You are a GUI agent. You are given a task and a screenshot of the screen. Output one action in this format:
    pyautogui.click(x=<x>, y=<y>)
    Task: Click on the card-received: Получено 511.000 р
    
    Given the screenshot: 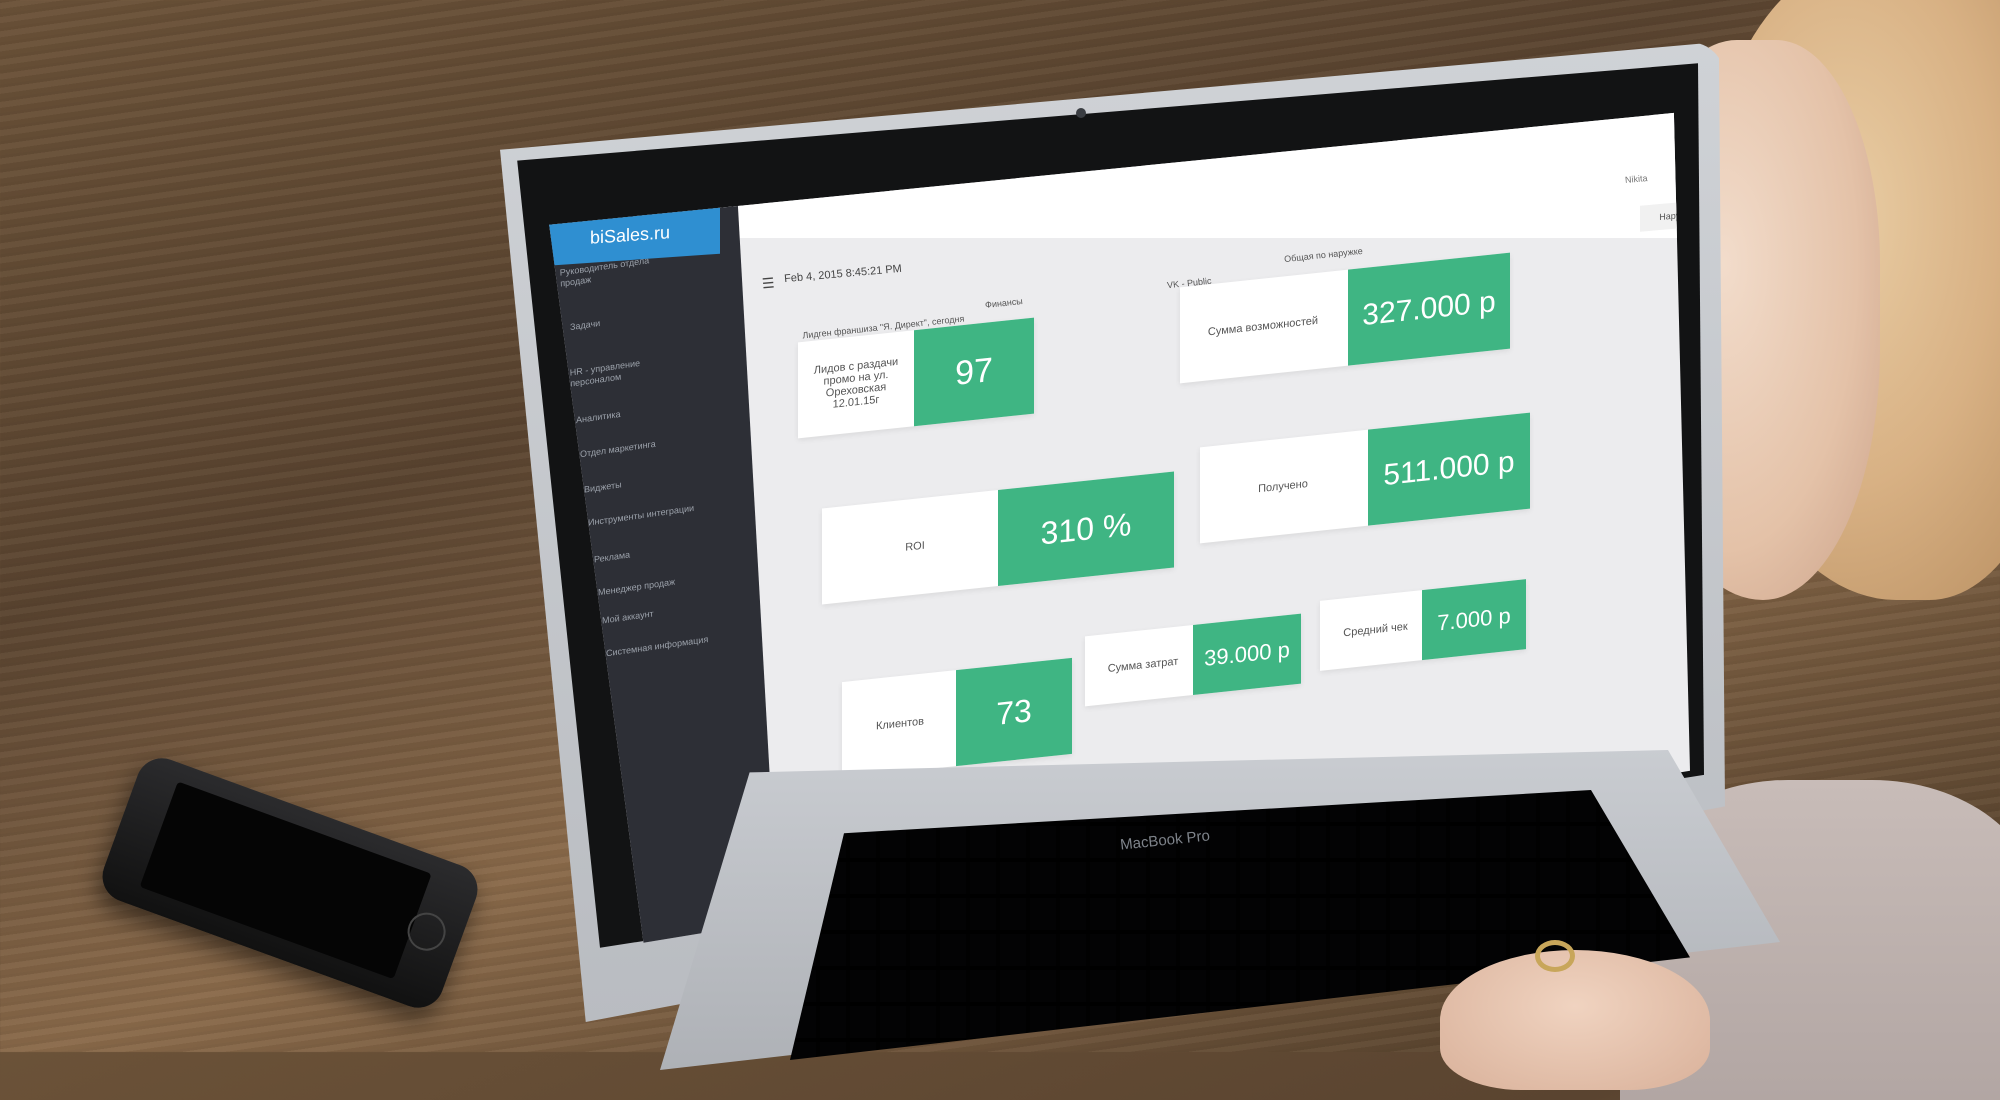 What is the action you would take?
    pyautogui.click(x=1365, y=478)
    